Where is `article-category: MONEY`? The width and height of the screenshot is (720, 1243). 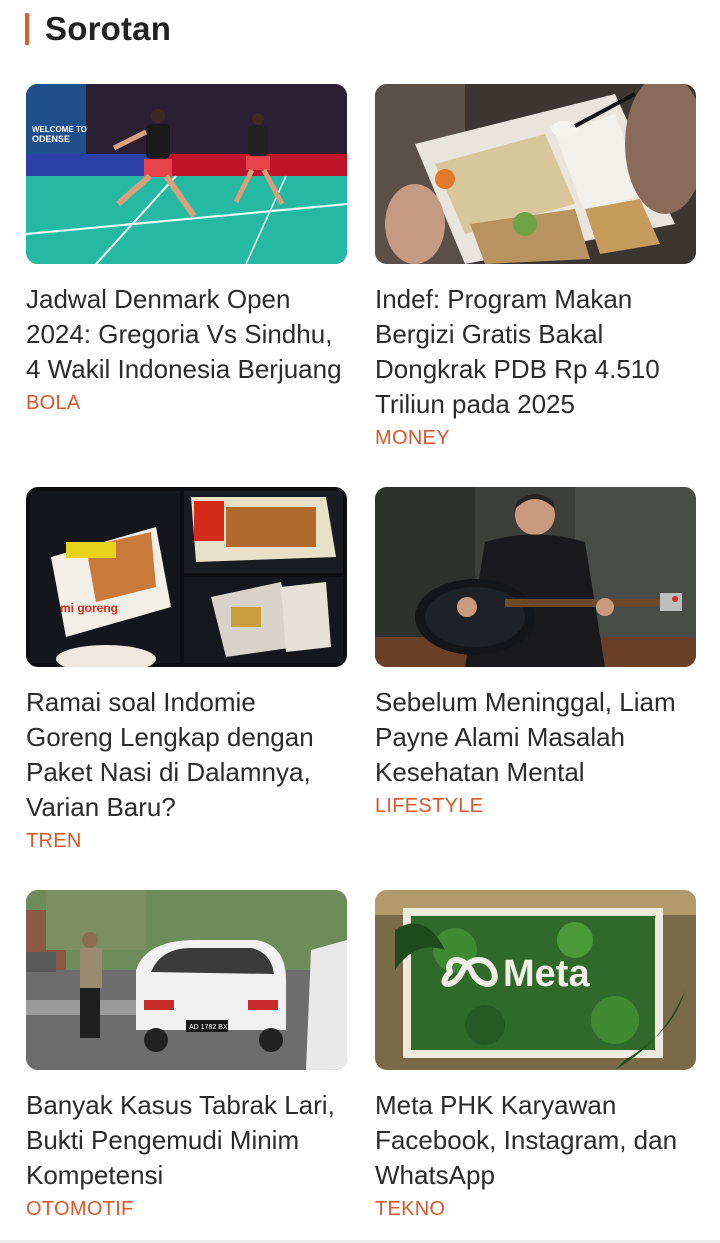 article-category: MONEY is located at coordinates (535, 438).